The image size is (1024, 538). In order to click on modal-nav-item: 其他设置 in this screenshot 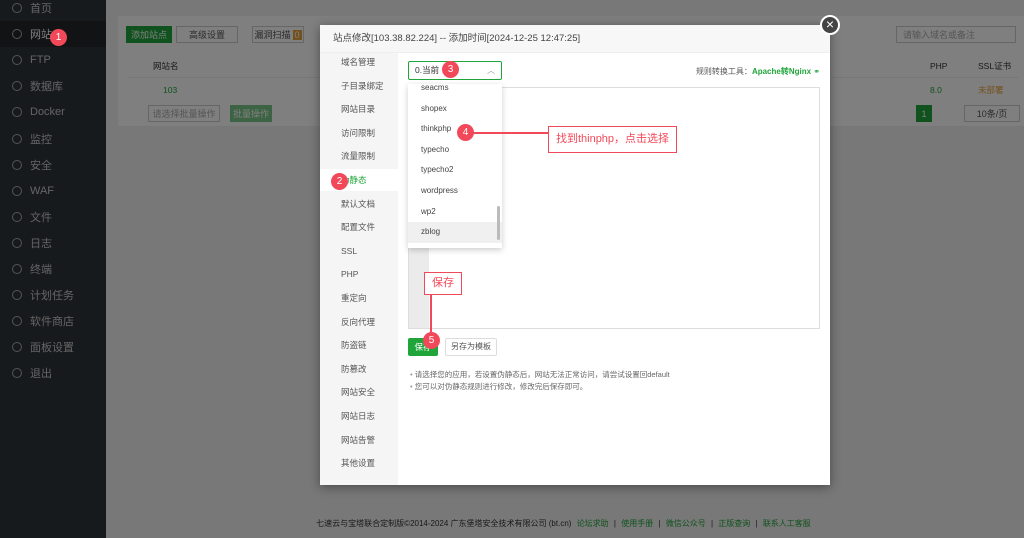, I will do `click(359, 463)`.